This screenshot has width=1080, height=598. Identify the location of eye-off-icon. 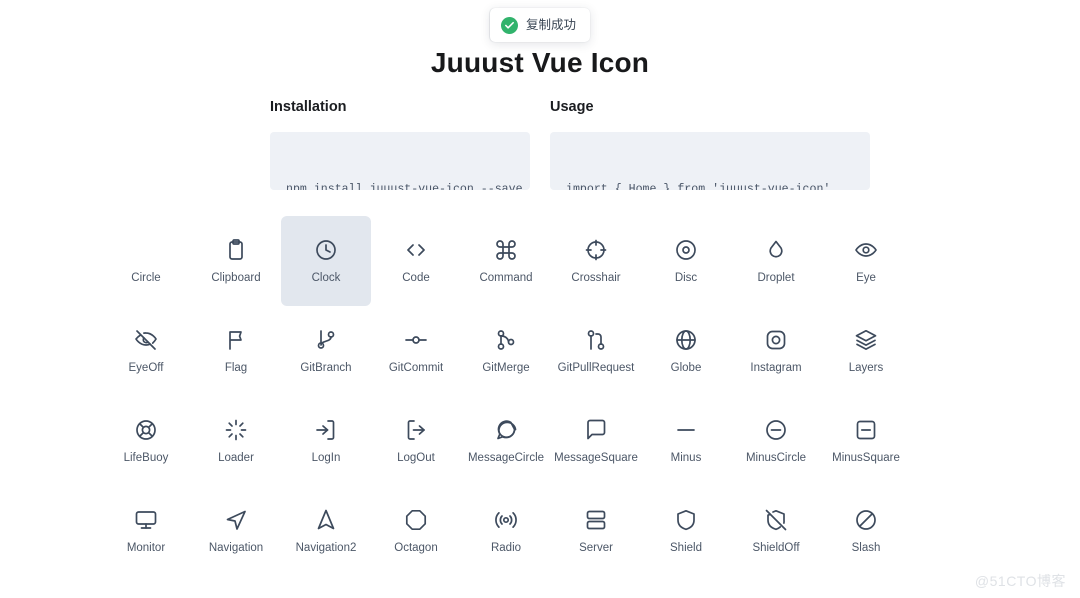
(146, 340).